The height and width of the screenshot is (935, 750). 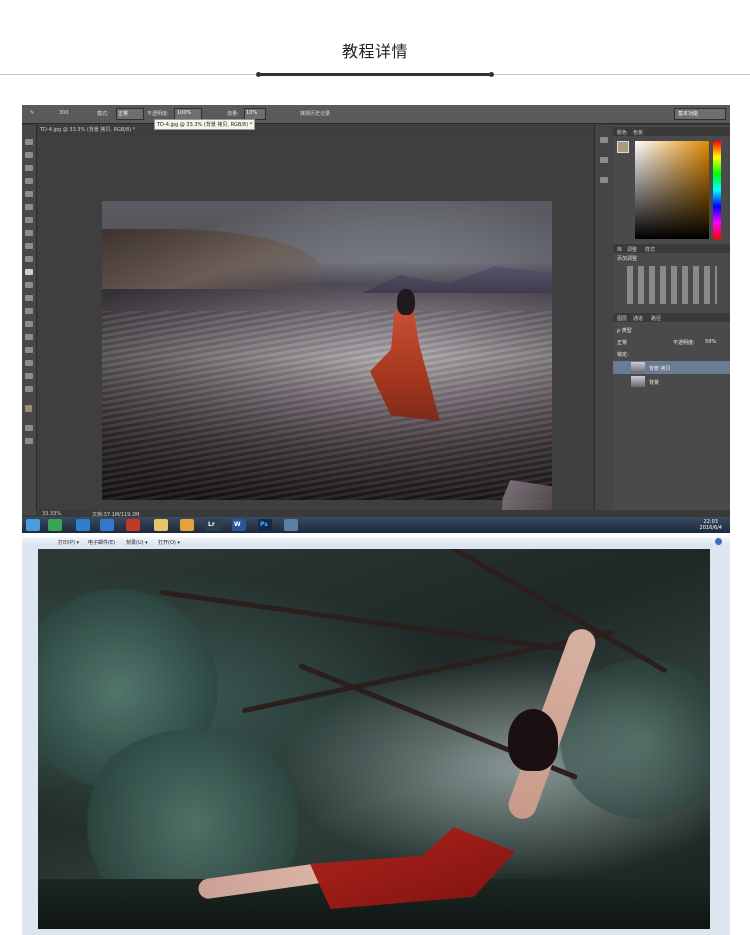 What do you see at coordinates (650, 249) in the screenshot?
I see `tab-styles: 样式` at bounding box center [650, 249].